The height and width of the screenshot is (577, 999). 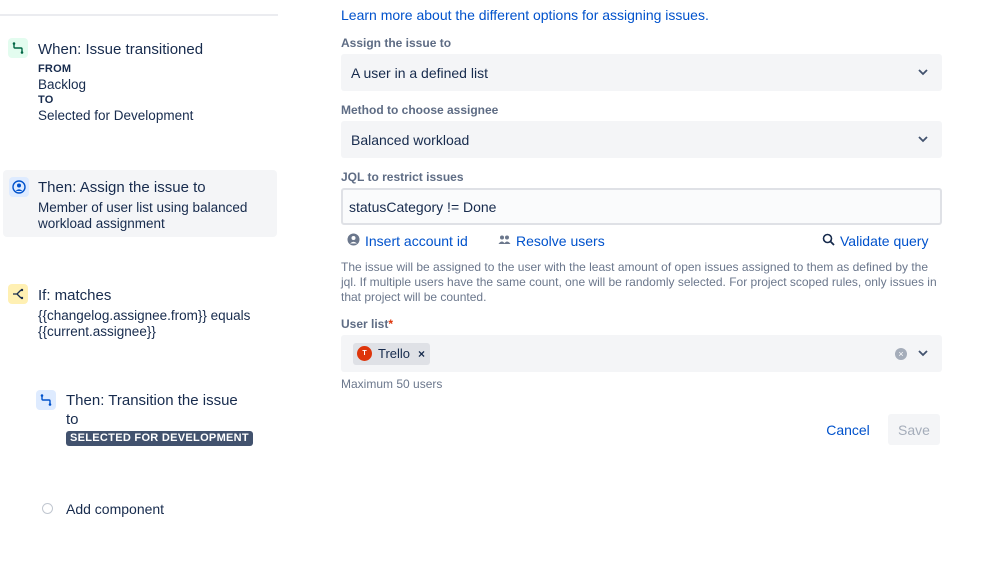 What do you see at coordinates (396, 43) in the screenshot?
I see `assign-label: Assign the issue to` at bounding box center [396, 43].